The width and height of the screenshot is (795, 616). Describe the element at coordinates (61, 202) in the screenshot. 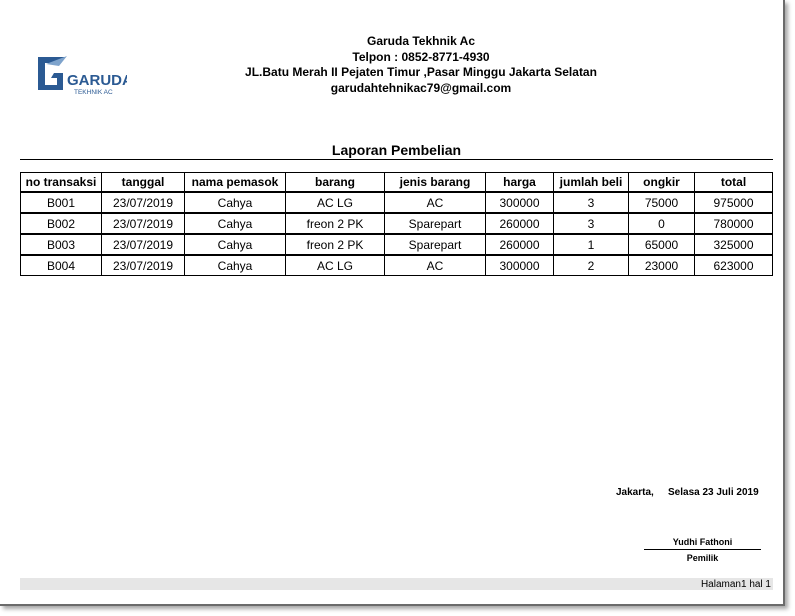

I see `cell-no-transaksi: B001` at that location.